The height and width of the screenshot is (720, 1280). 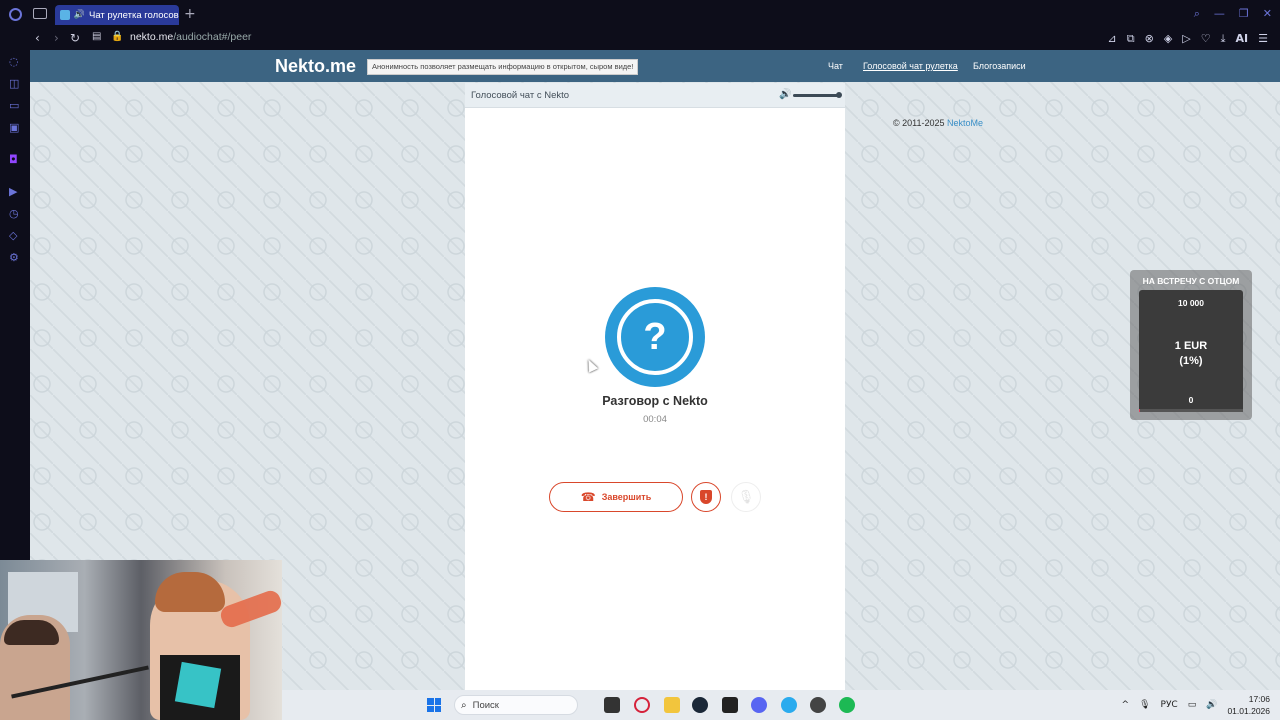 I want to click on window-controls: ⌕ — ❐ ✕, so click(x=1233, y=14).